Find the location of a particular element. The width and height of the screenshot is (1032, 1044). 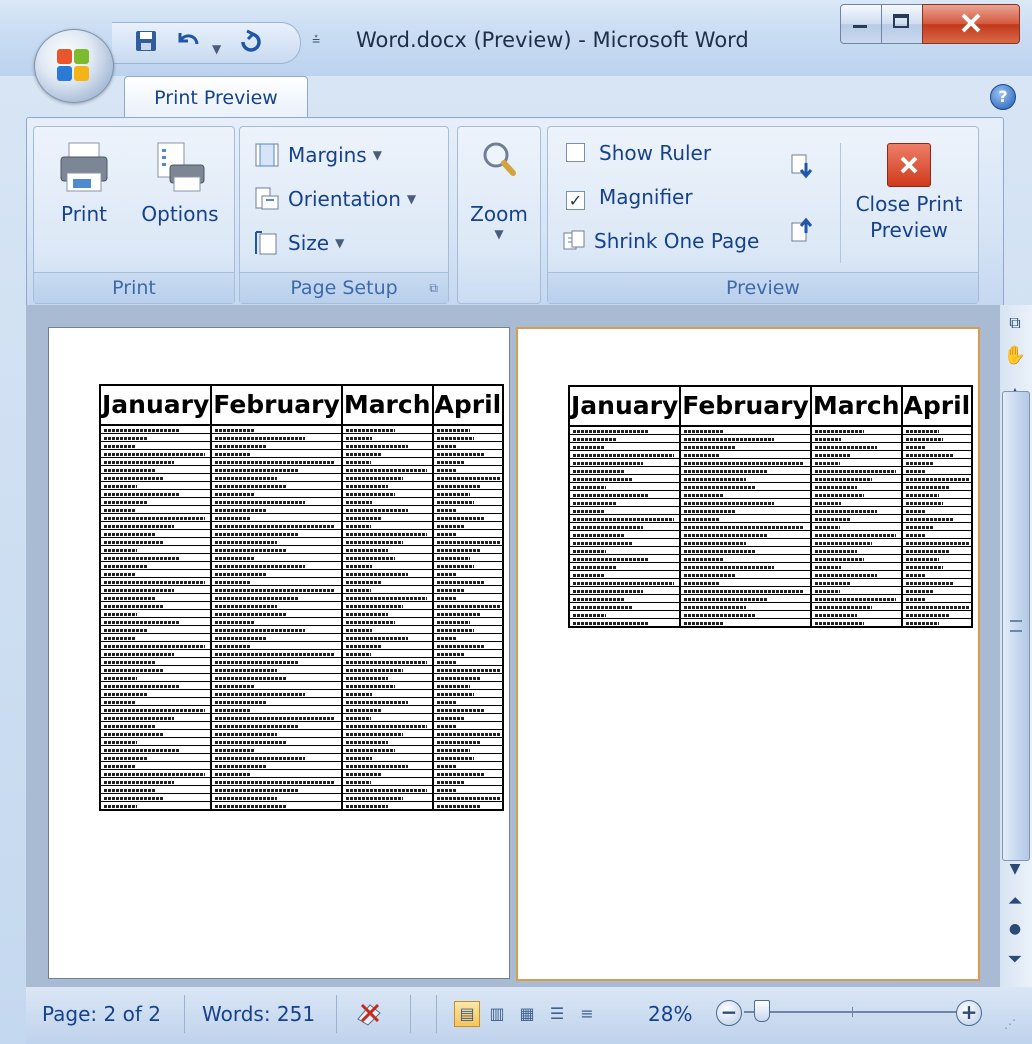

zoom-slider-track is located at coordinates (854, 1011).